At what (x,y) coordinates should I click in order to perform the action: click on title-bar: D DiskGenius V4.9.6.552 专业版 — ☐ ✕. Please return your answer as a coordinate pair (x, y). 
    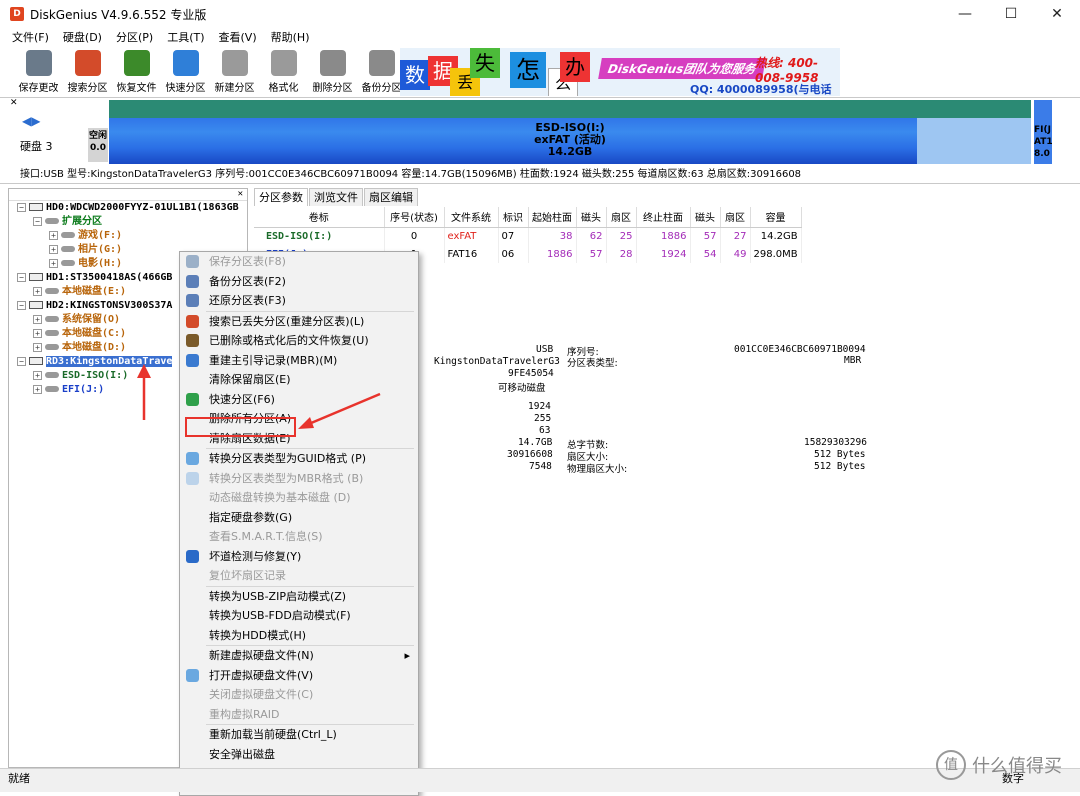
    Looking at the image, I should click on (540, 14).